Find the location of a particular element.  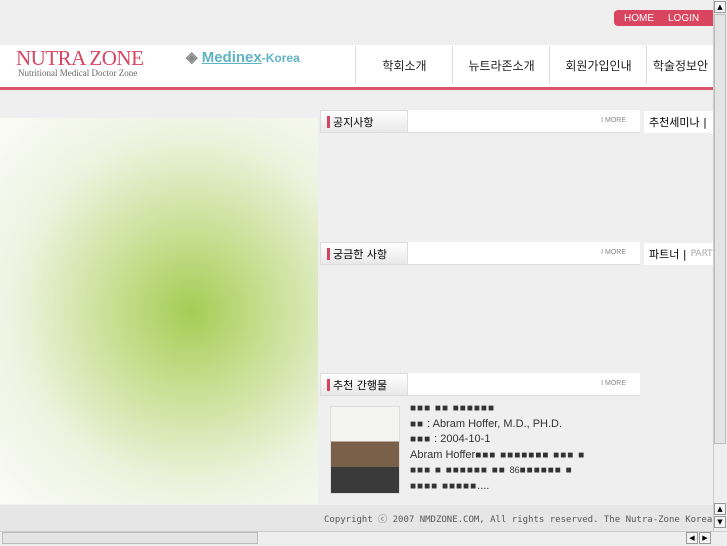

desc-text: ■■■ ■■■■■■■ ■■■ ■ is located at coordinates (530, 455).